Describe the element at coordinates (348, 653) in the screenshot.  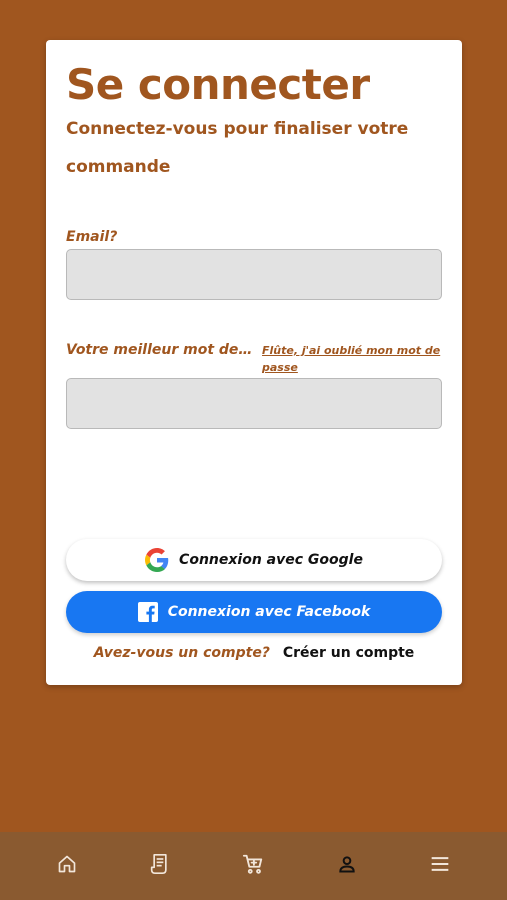
I see `create-account-link: Créer un compte` at that location.